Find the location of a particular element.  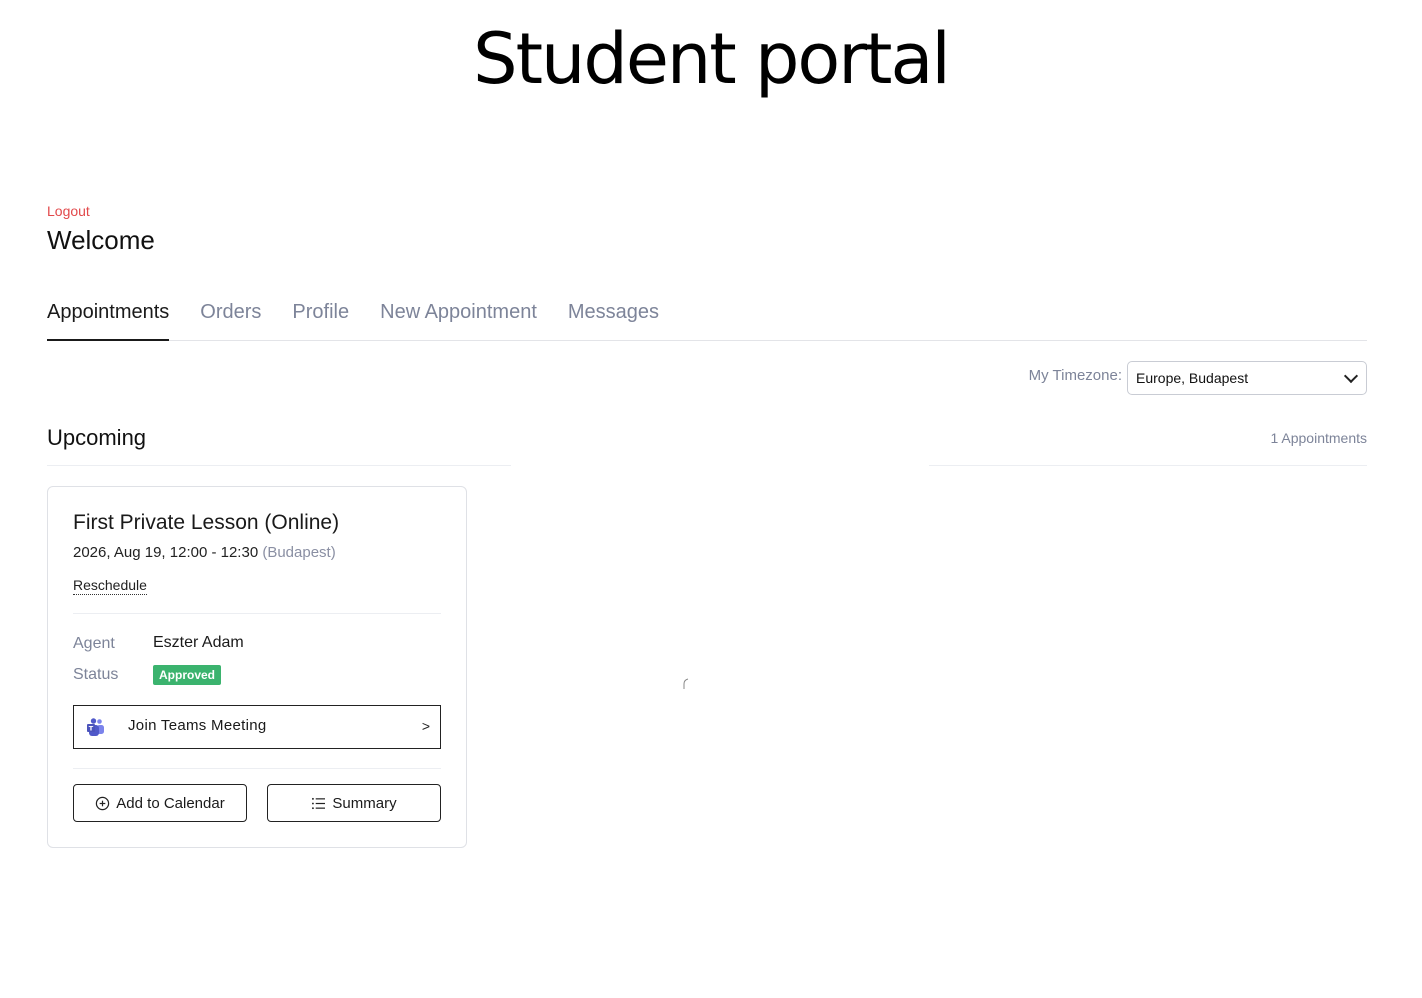

appointment-date-text: 2026, Aug 19, 12:00 - 12:30 is located at coordinates (166, 552).